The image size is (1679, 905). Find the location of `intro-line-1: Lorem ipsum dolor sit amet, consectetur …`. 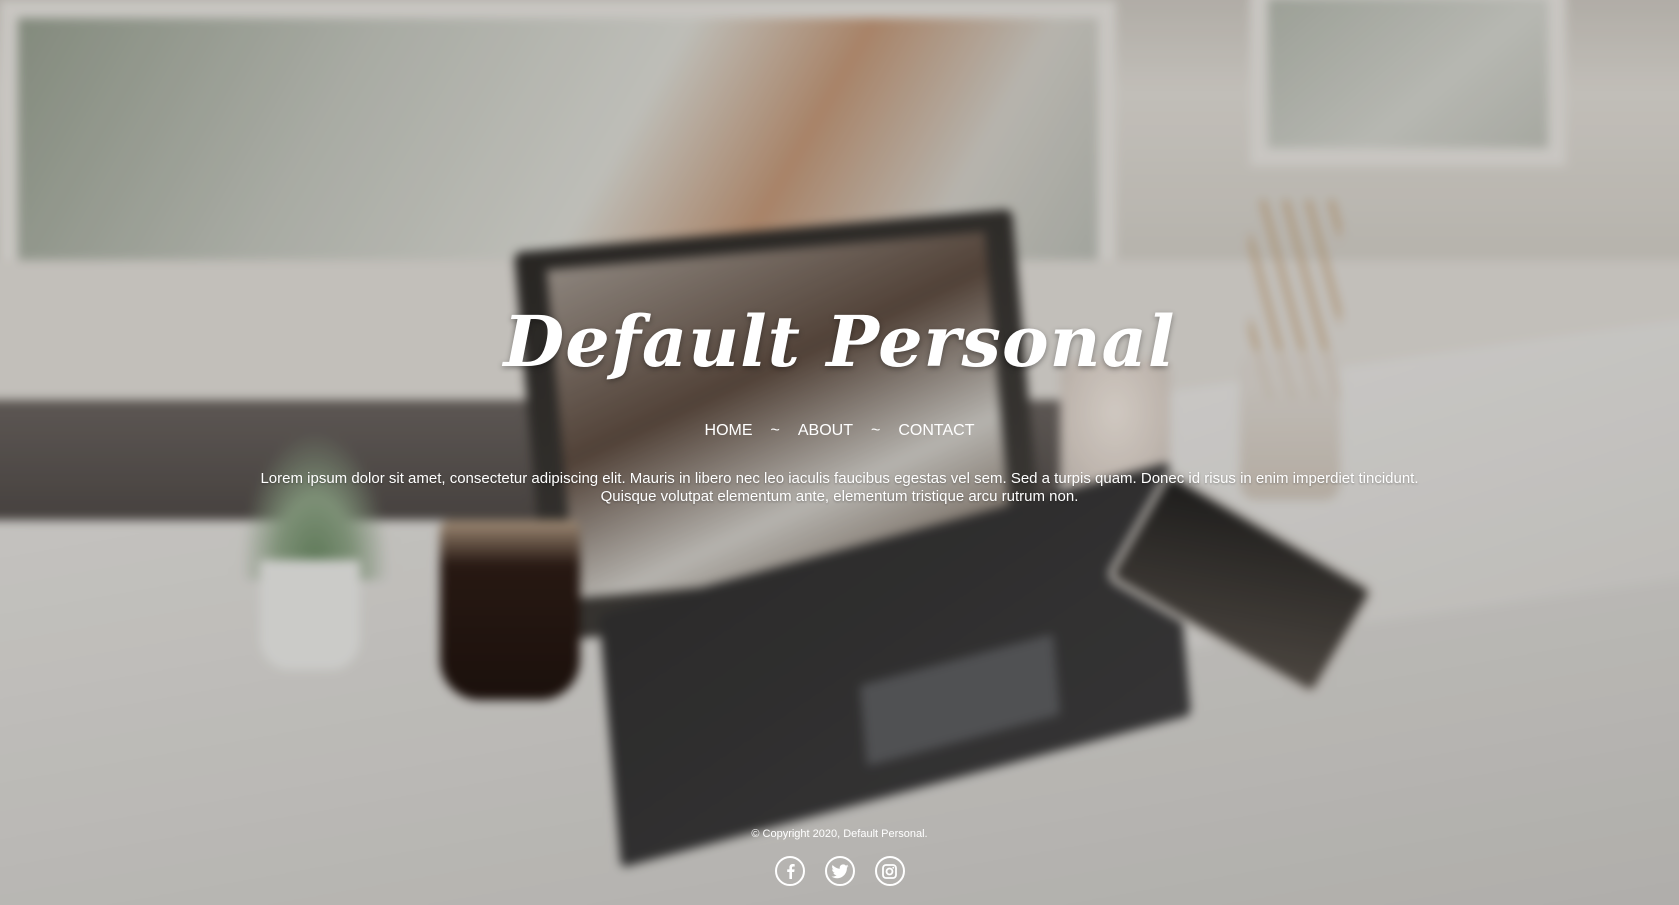

intro-line-1: Lorem ipsum dolor sit amet, consectetur … is located at coordinates (839, 478).